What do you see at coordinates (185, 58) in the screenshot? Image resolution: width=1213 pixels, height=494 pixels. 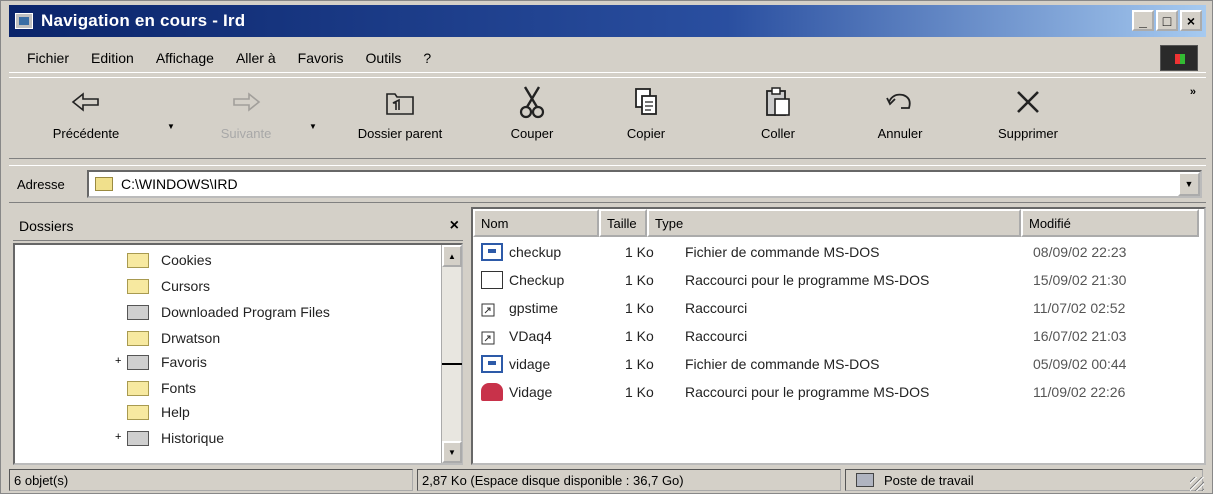 I see `menu-affichage: Affichage` at bounding box center [185, 58].